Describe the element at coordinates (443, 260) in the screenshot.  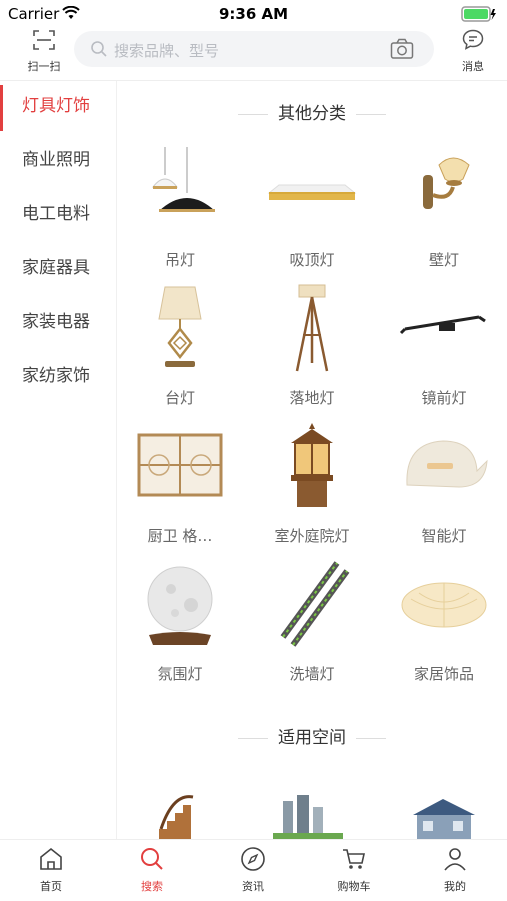
I see `category-name: 壁灯` at that location.